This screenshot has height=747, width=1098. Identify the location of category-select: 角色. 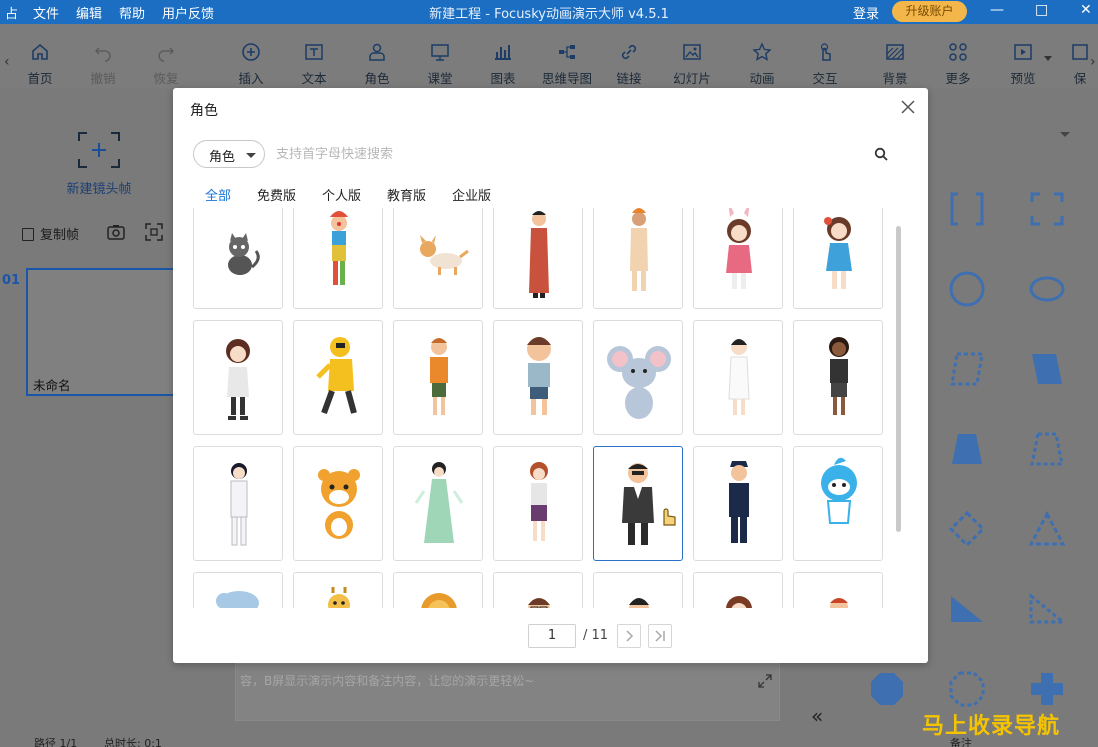
(229, 154).